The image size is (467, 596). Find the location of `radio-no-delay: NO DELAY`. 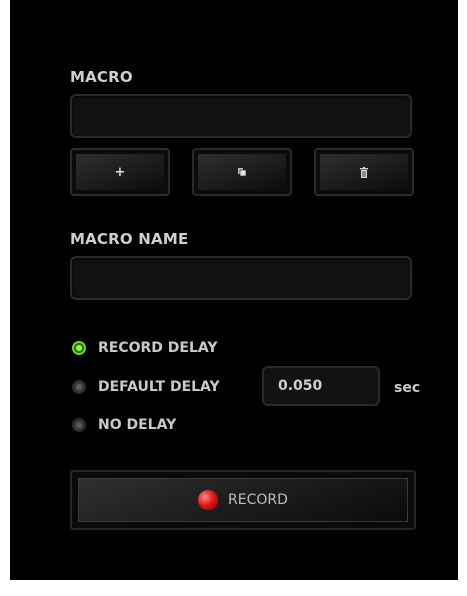

radio-no-delay: NO DELAY is located at coordinates (124, 425).